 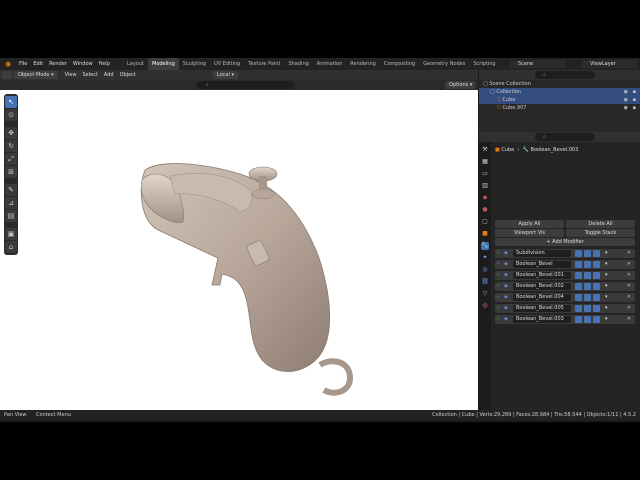 I want to click on tab-layout: Layout, so click(x=135, y=64).